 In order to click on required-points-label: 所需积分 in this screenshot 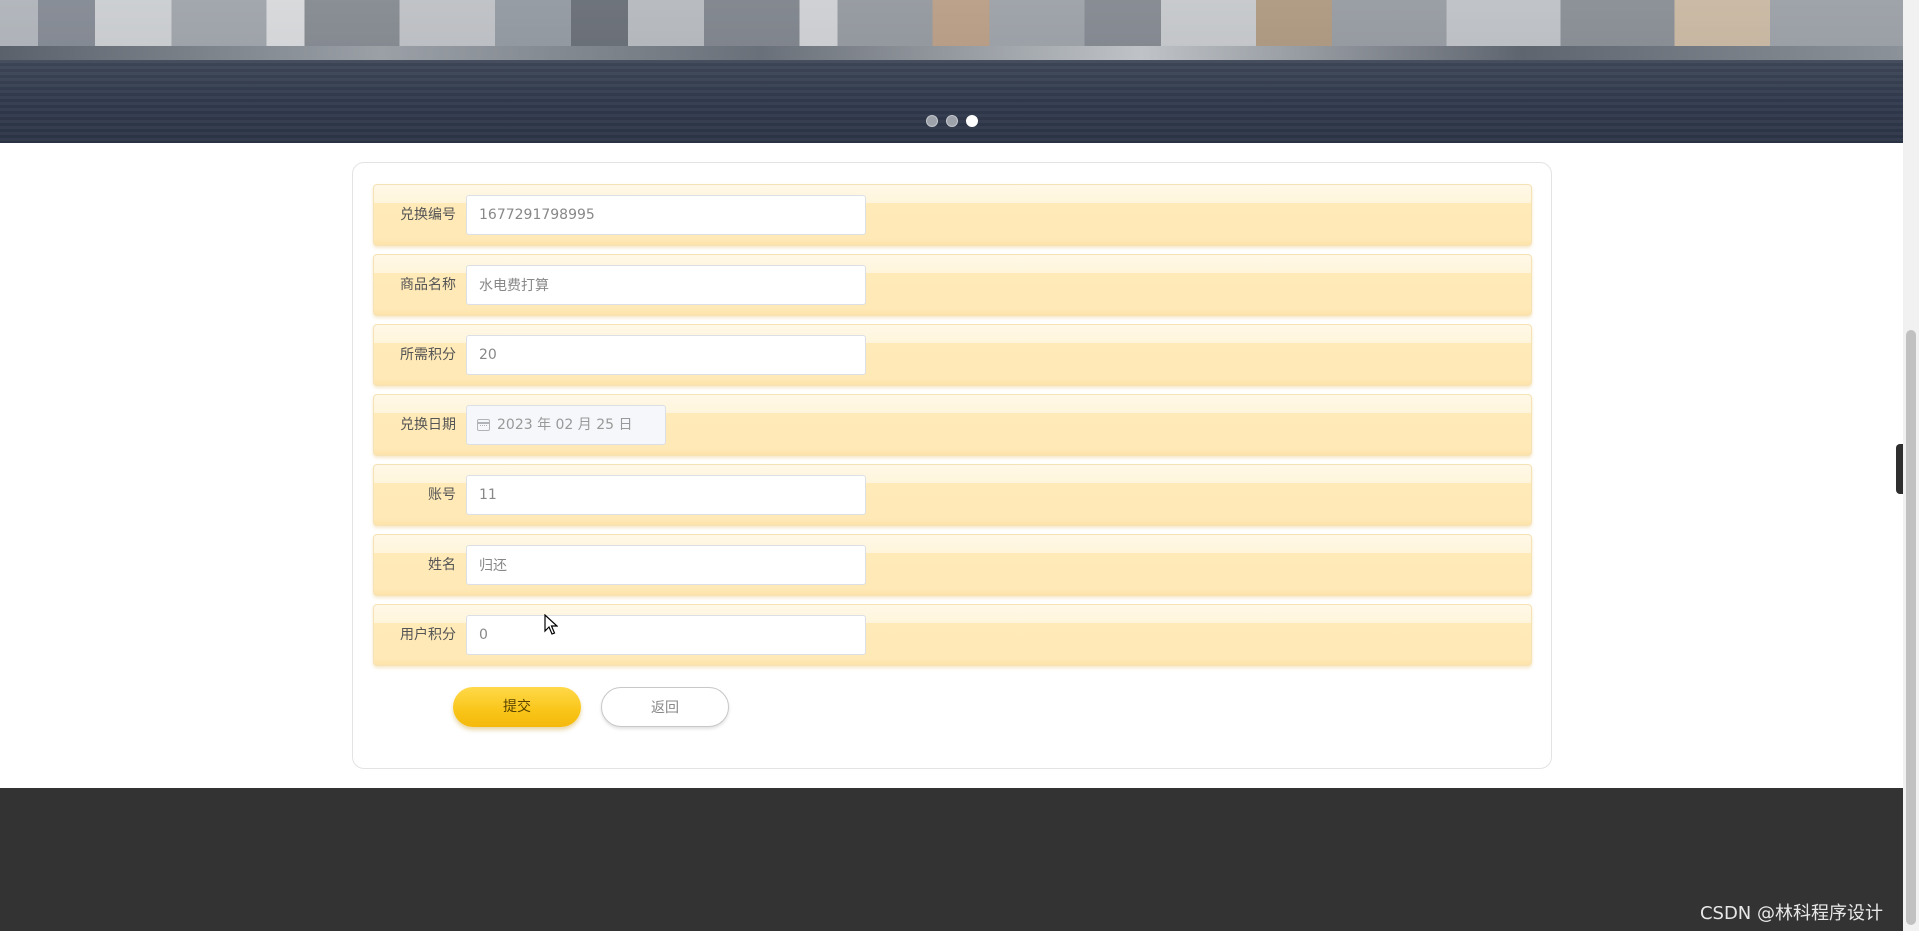, I will do `click(428, 355)`.